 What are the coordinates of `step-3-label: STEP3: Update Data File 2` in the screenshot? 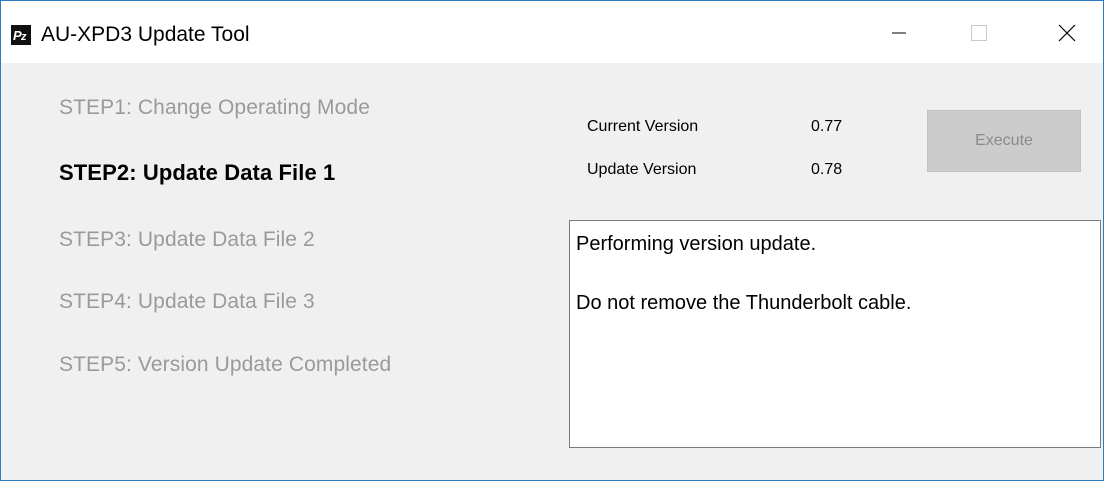 It's located at (187, 239).